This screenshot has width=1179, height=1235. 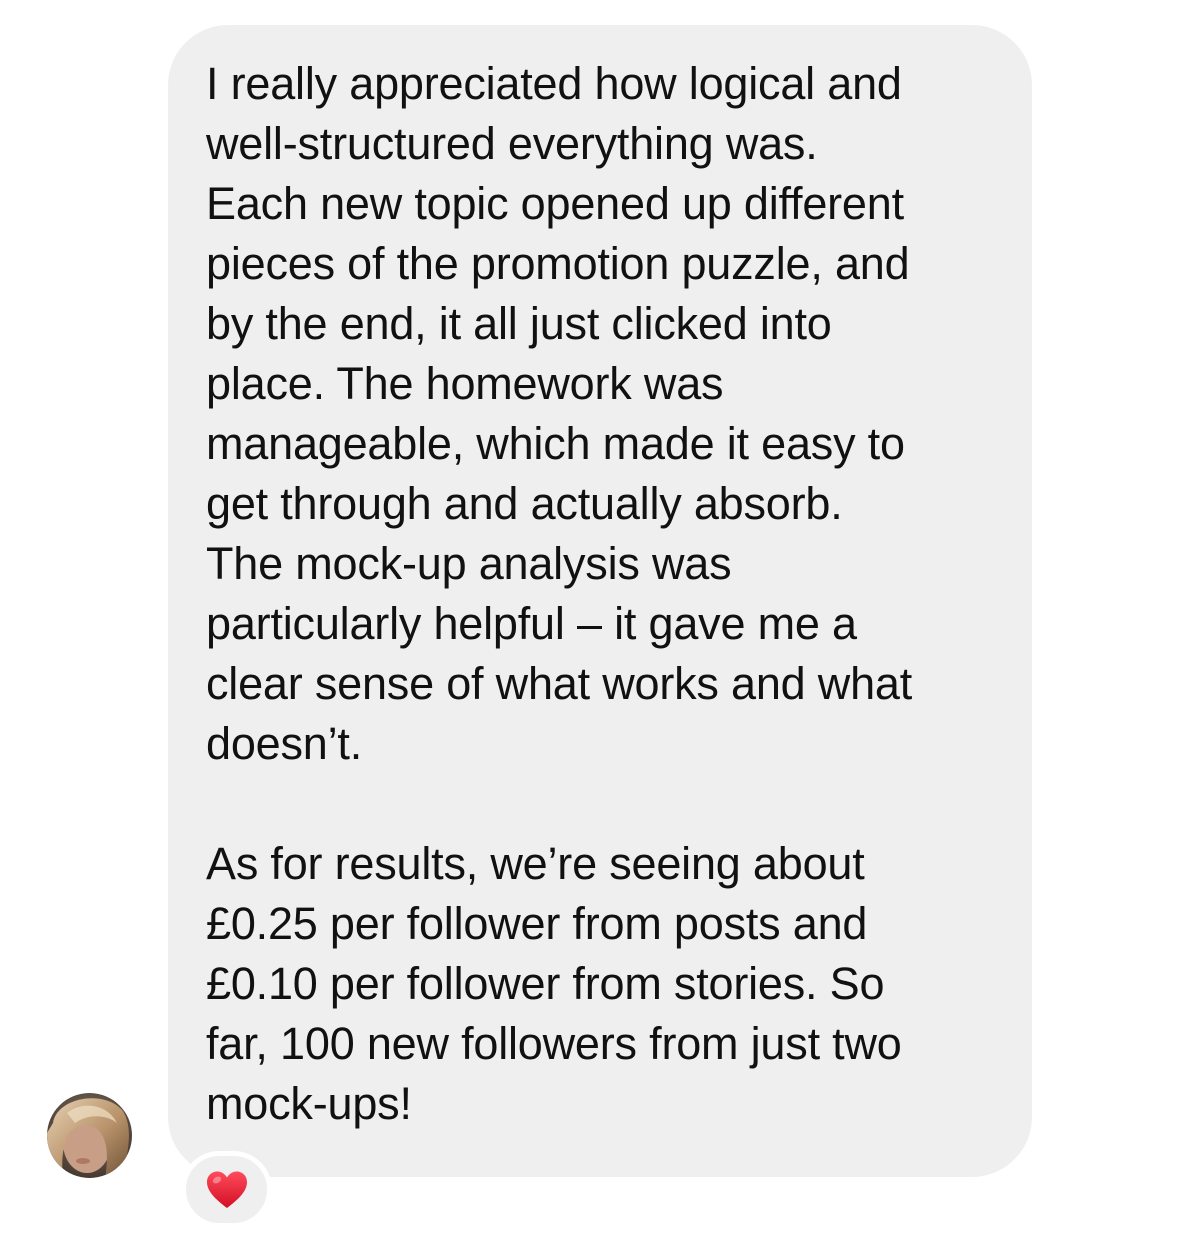 I want to click on red-heart-icon, so click(x=226, y=1189).